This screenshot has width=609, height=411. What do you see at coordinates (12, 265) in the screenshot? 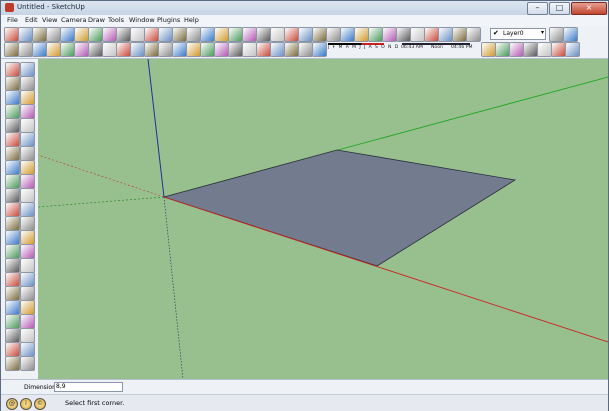
I see `redo-icon` at bounding box center [12, 265].